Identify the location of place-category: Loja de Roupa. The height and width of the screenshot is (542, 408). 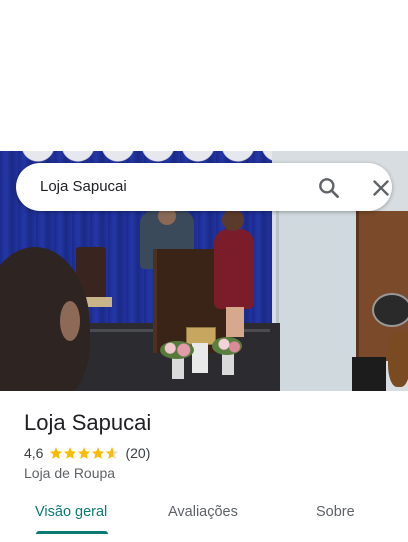
(70, 473).